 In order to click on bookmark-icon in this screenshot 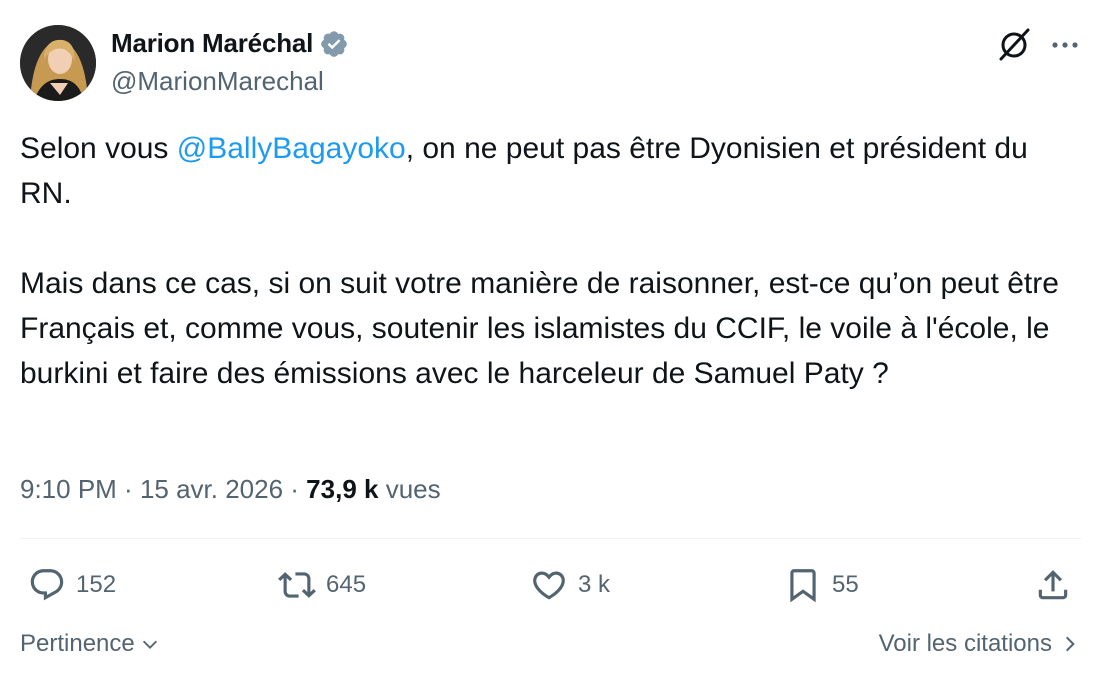, I will do `click(803, 586)`.